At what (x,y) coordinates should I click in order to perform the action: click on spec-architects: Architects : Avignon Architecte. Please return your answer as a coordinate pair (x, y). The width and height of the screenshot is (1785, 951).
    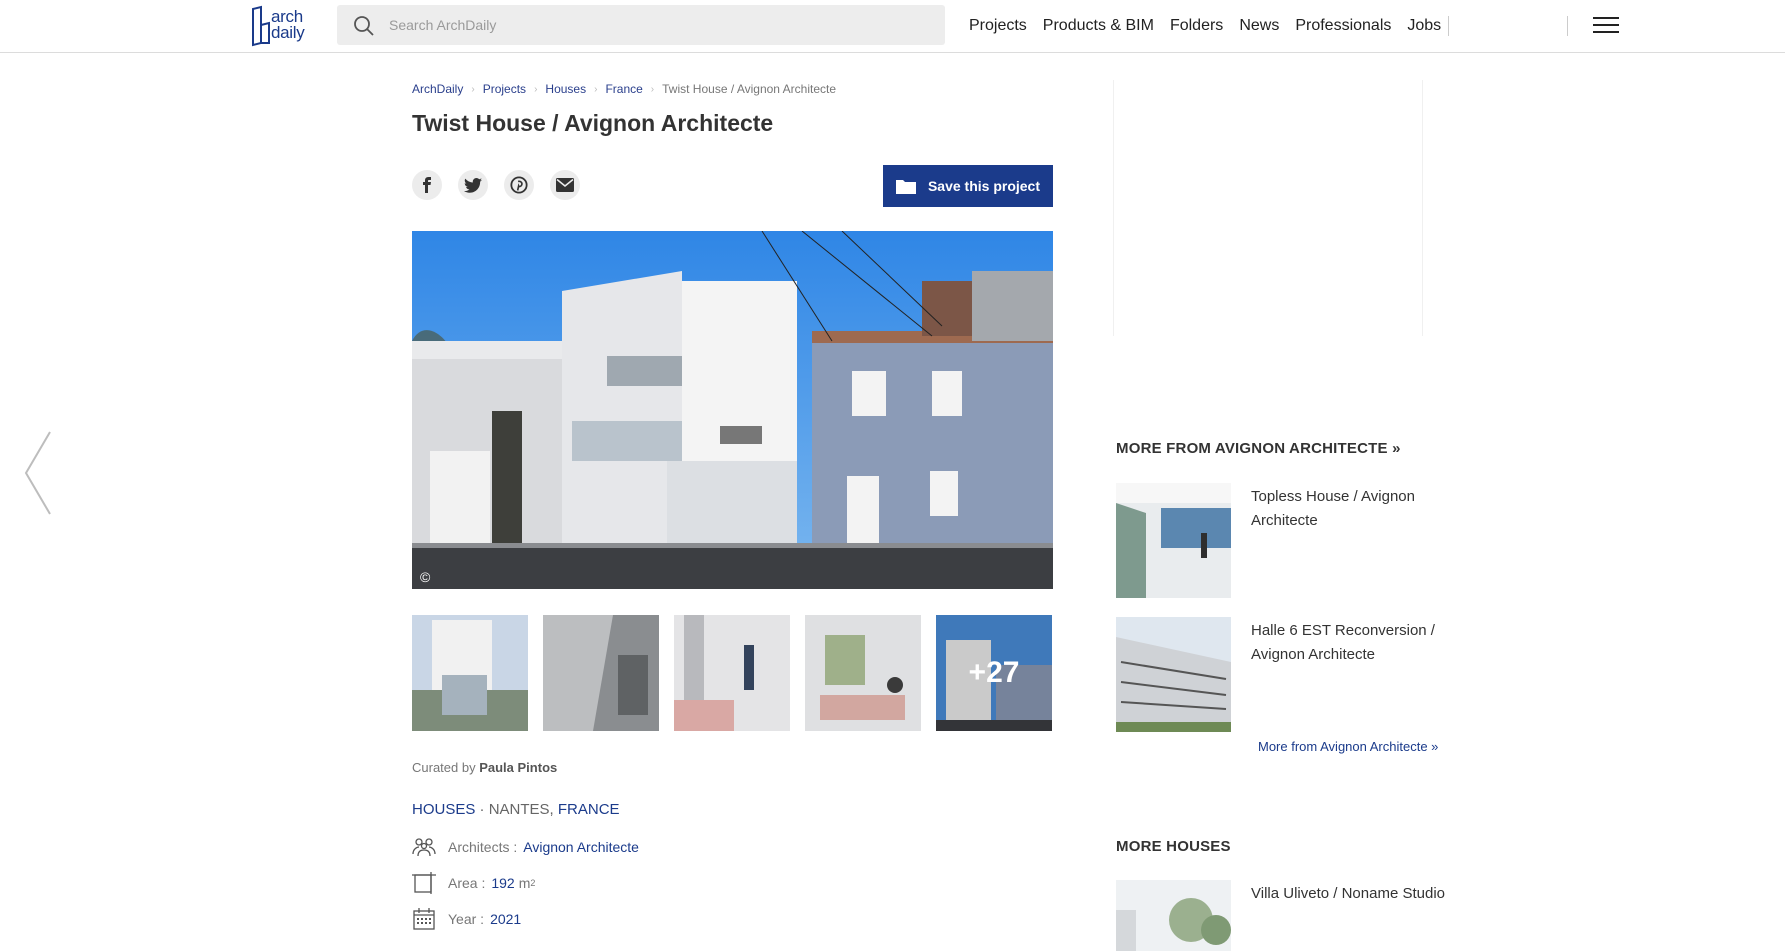
    Looking at the image, I should click on (525, 847).